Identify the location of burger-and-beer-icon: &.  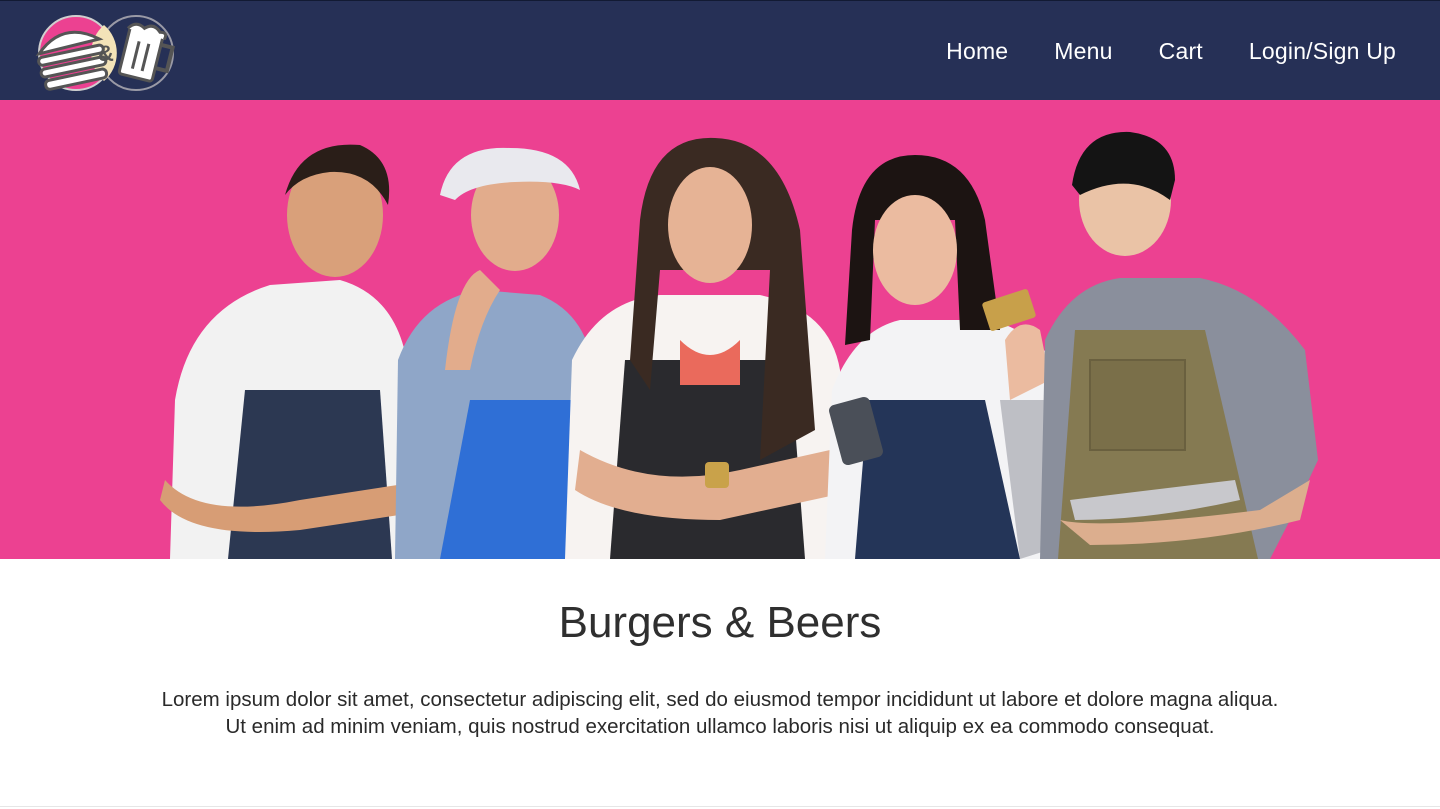
(105, 53).